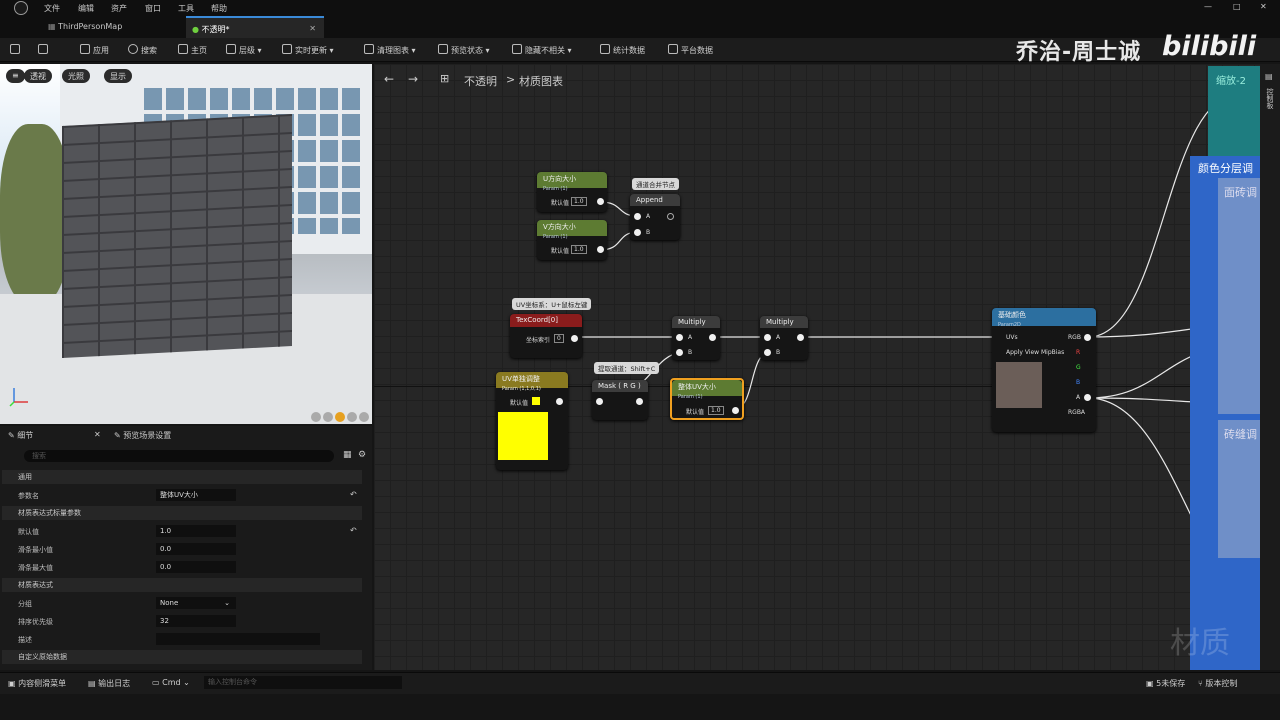 This screenshot has height=720, width=1280. I want to click on comment-append: 通道合并节点, so click(655, 184).